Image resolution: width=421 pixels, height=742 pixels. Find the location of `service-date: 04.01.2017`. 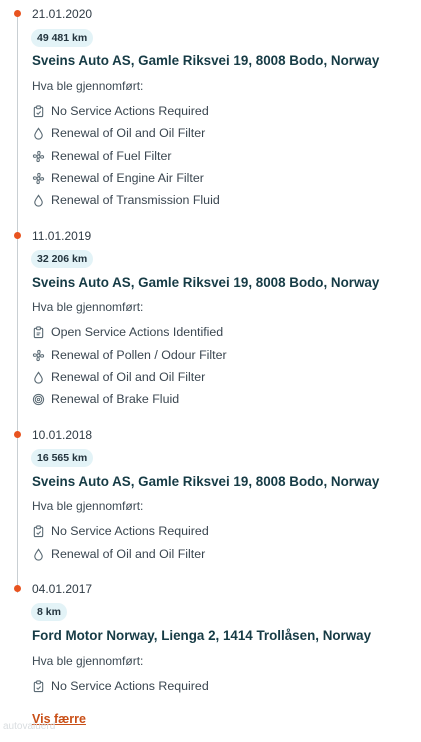

service-date: 04.01.2017 is located at coordinates (62, 589).